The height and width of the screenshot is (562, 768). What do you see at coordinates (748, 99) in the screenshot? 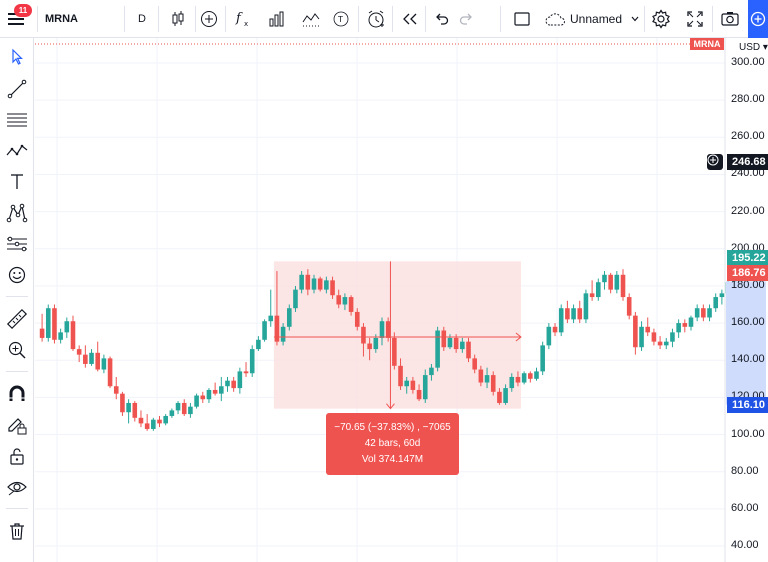
I see `price-tick-label: 280.00` at bounding box center [748, 99].